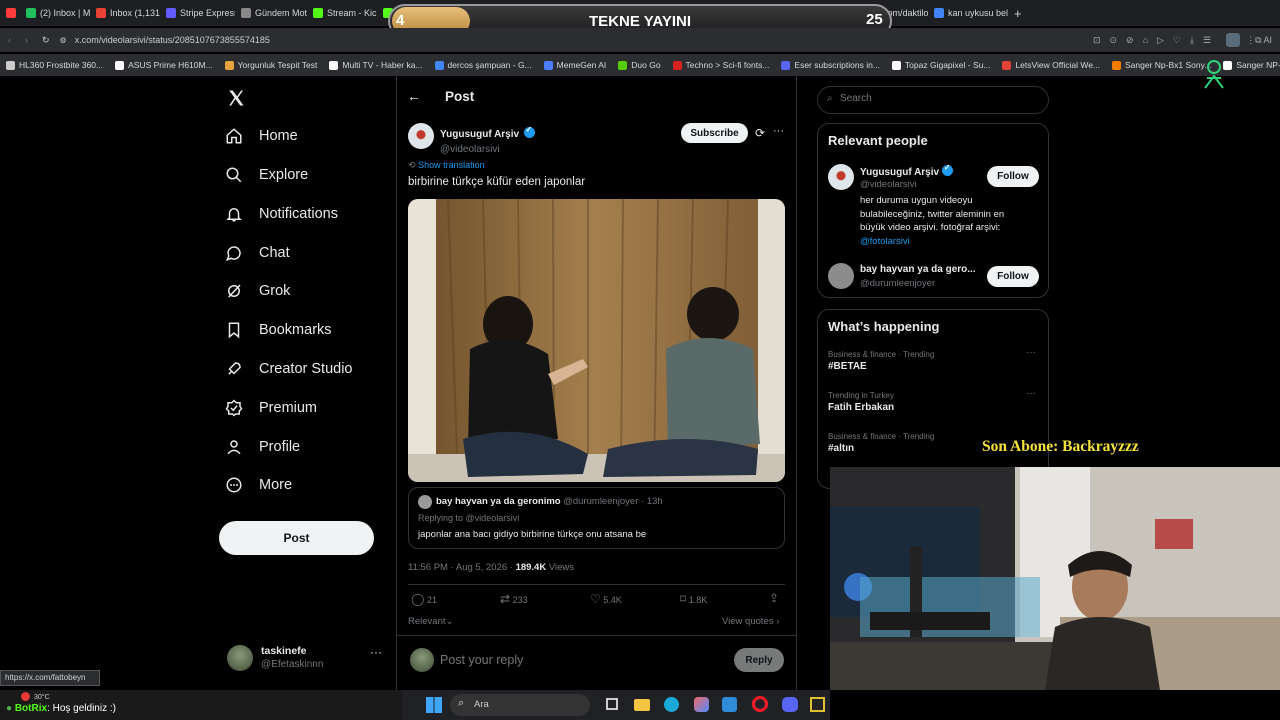 This screenshot has width=1280, height=720. I want to click on bookmark-action: ⌑ 1.8K, so click(693, 599).